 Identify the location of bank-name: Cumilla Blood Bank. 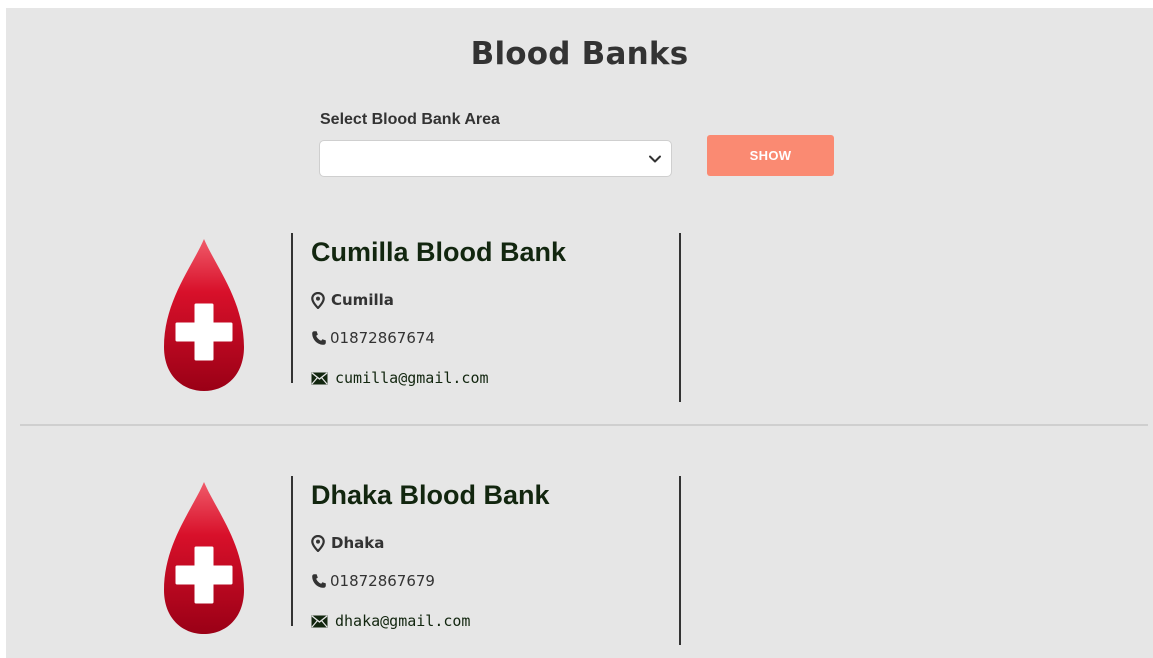
(439, 252).